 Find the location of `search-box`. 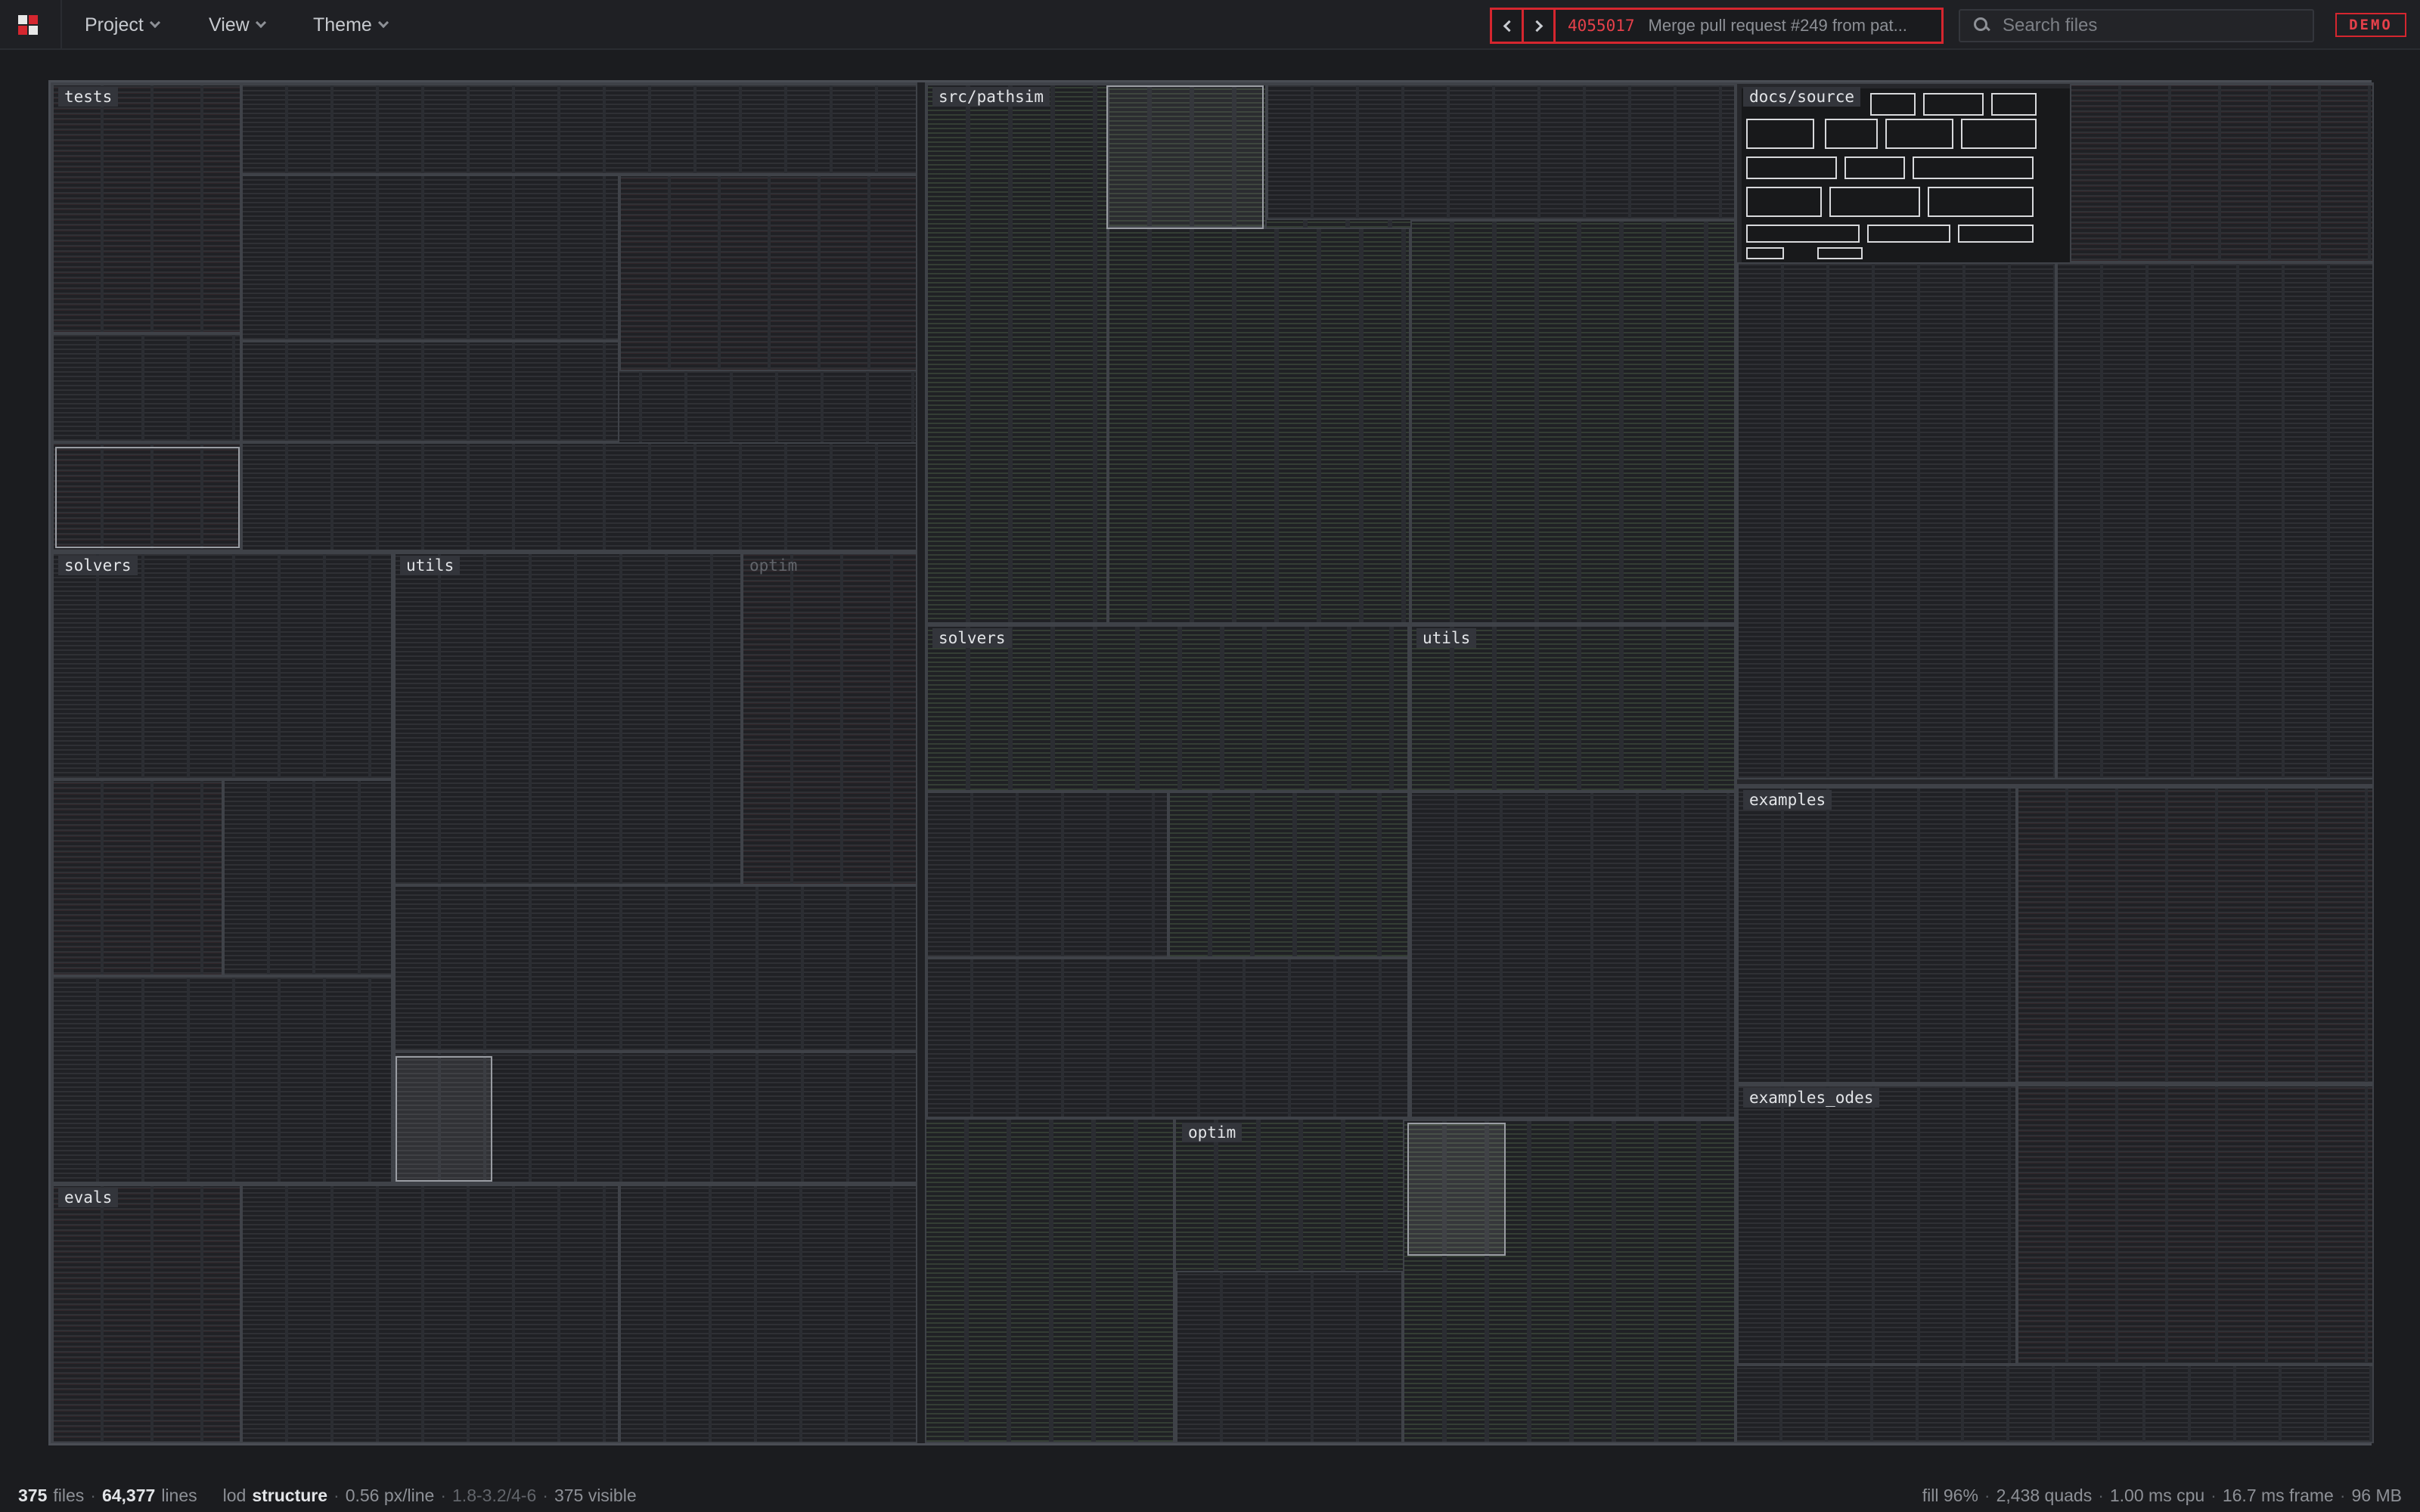

search-box is located at coordinates (2136, 26).